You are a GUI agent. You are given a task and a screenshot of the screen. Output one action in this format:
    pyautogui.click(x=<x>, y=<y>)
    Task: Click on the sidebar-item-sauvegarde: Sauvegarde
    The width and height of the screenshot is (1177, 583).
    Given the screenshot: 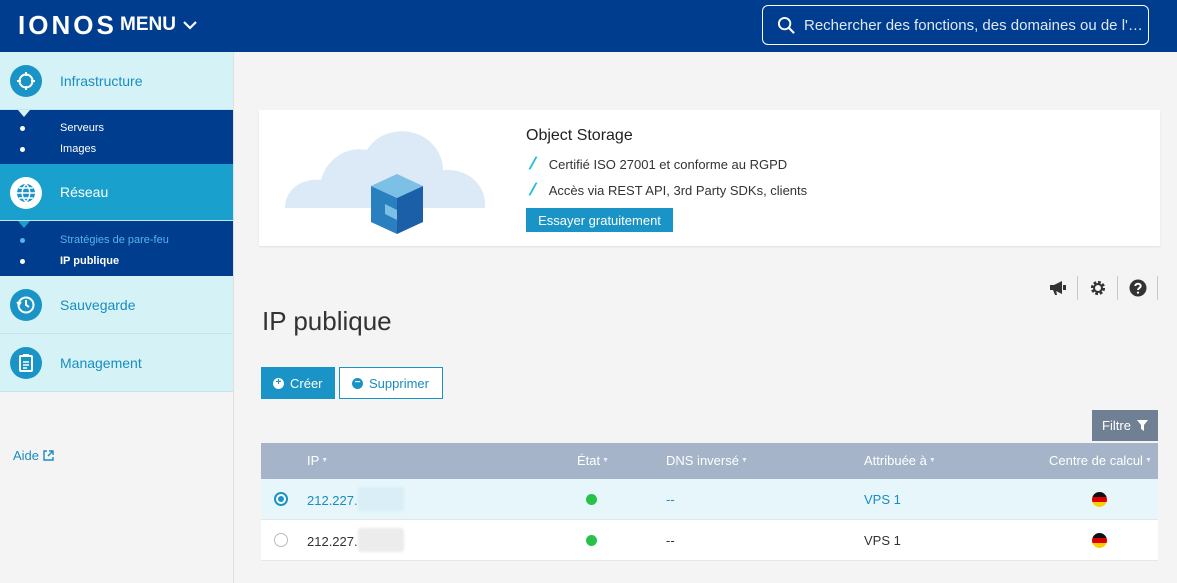 What is the action you would take?
    pyautogui.click(x=116, y=305)
    